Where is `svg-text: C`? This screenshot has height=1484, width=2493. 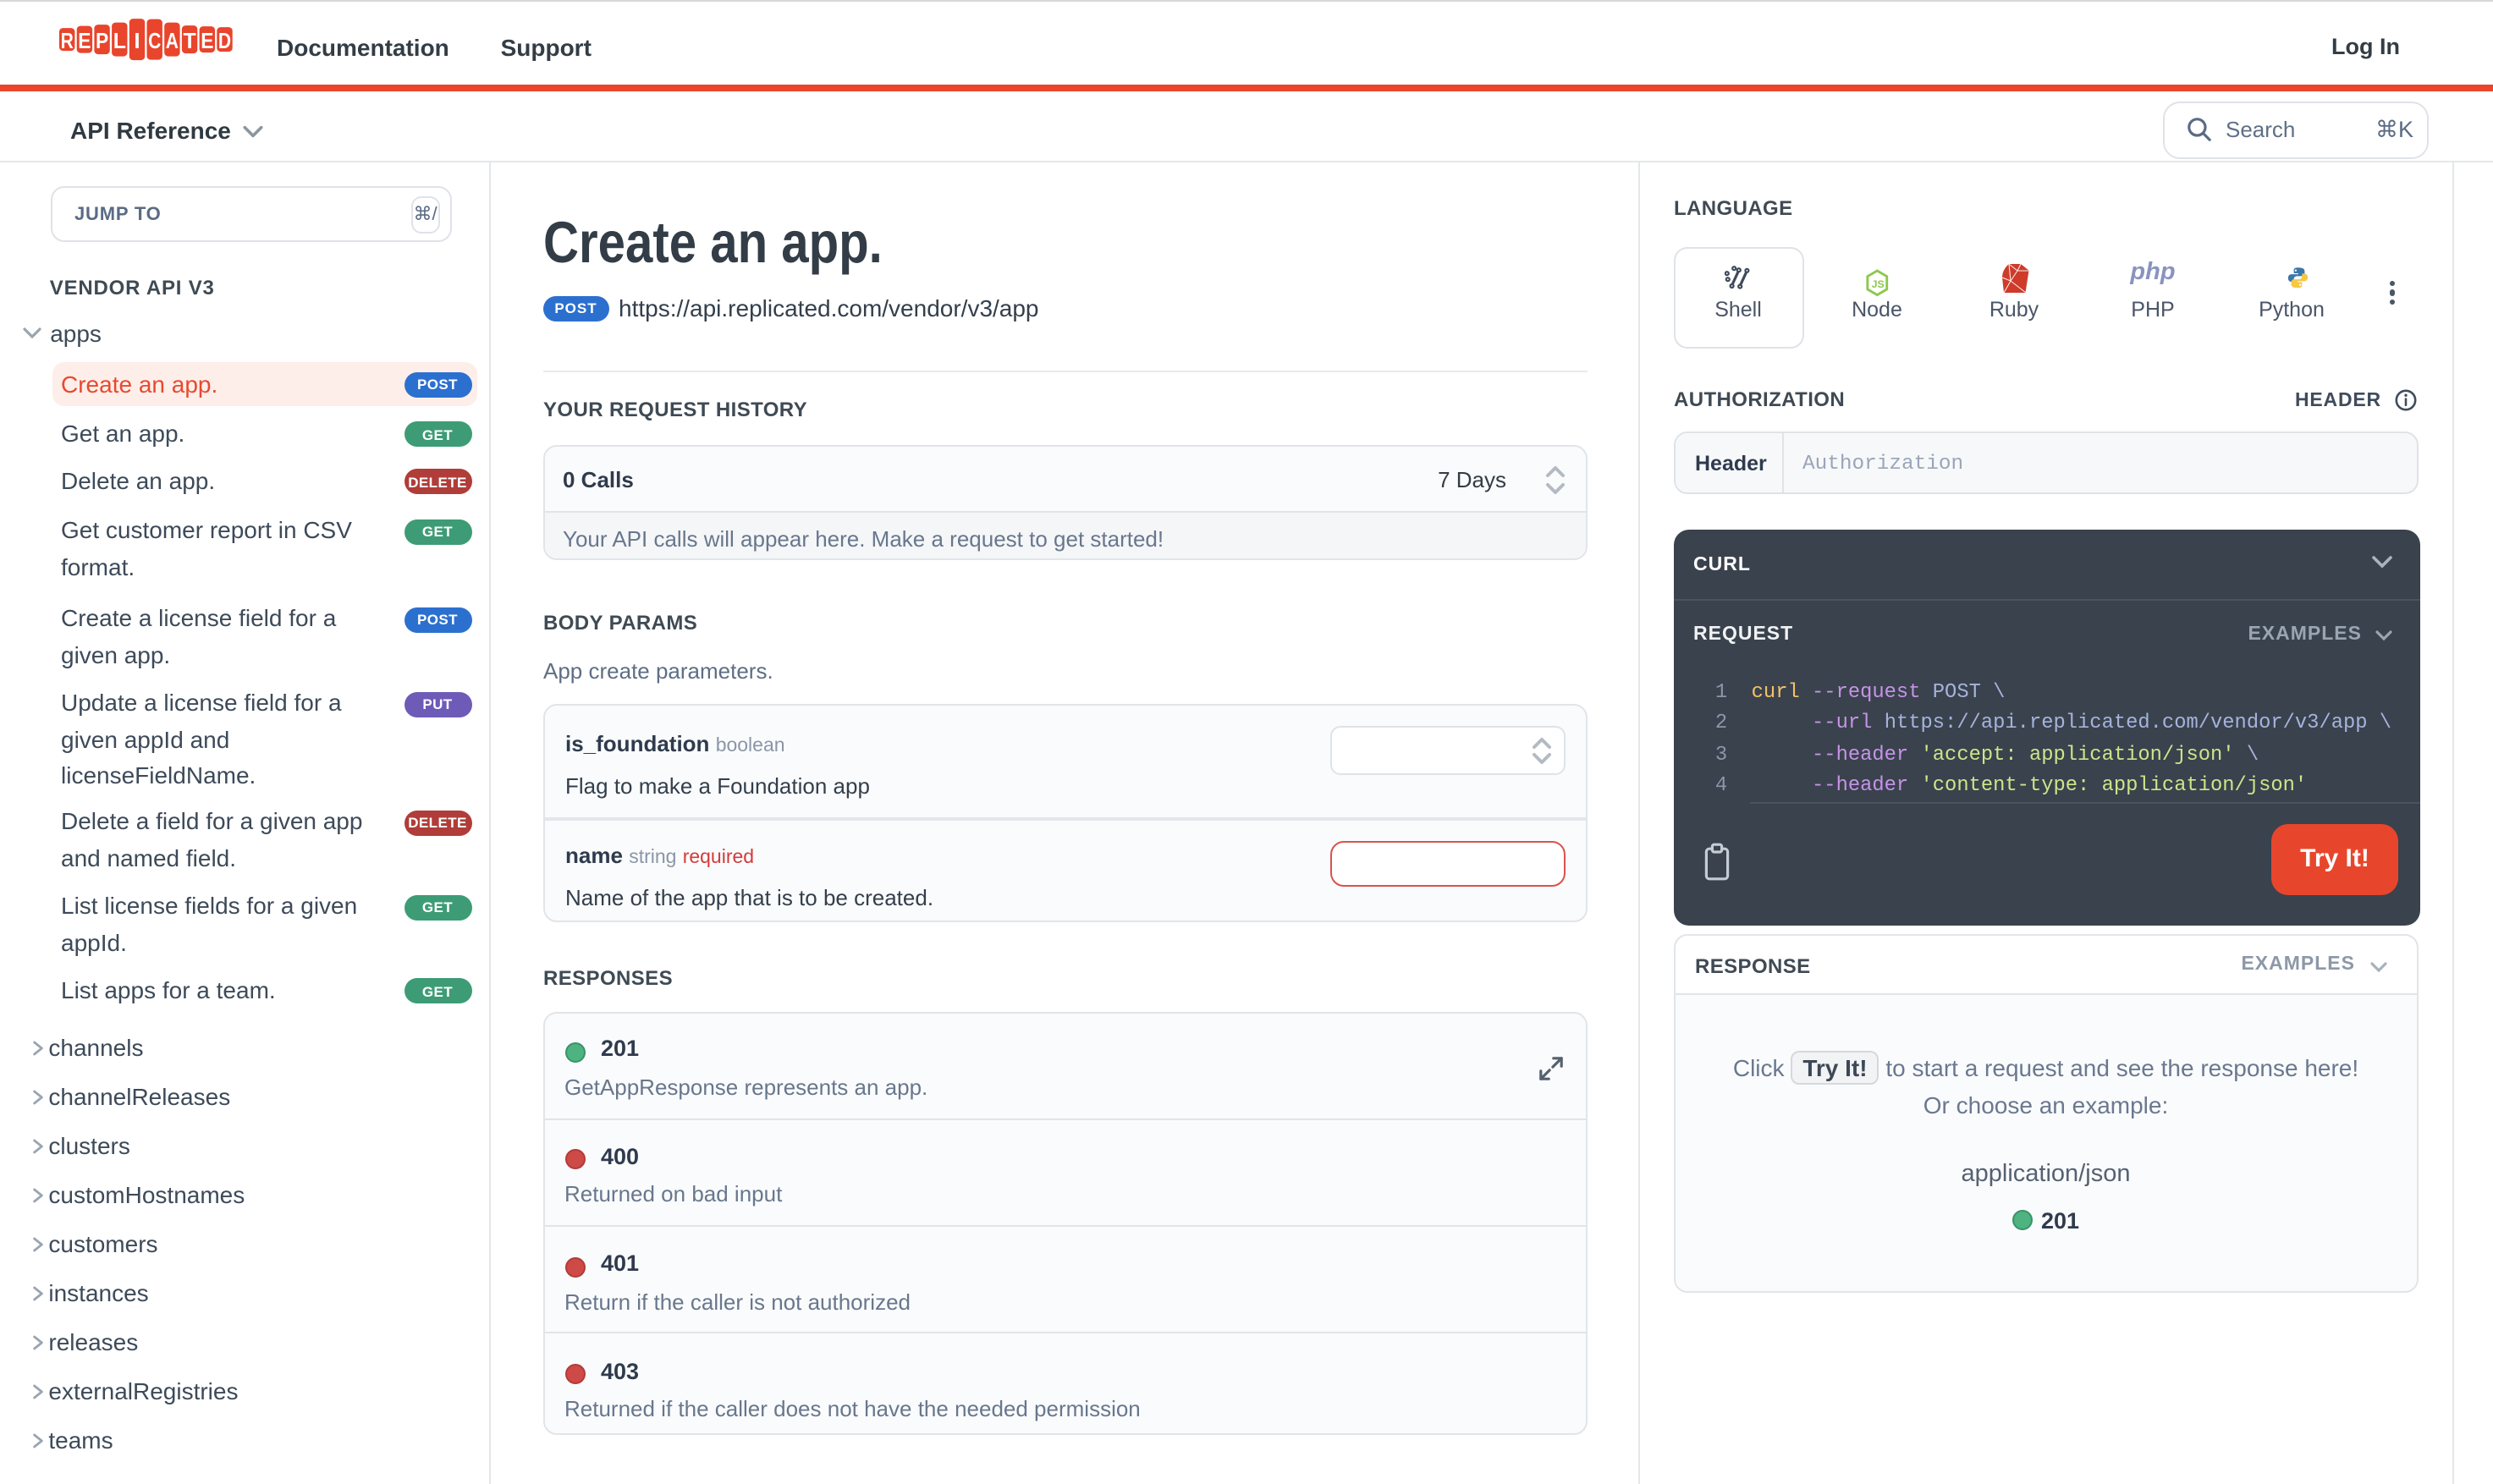
svg-text: C is located at coordinates (153, 40).